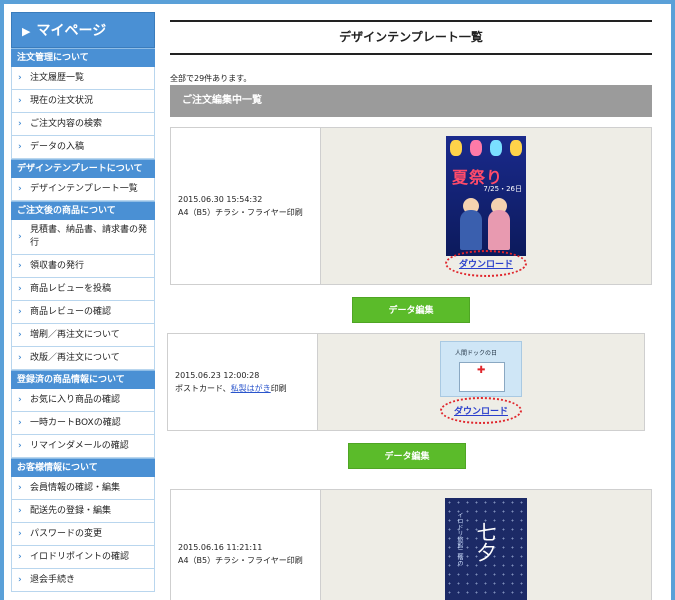 Image resolution: width=675 pixels, height=600 pixels. Describe the element at coordinates (459, 539) in the screenshot. I see `poster-subtitle: イロドリ旅館二階の` at that location.